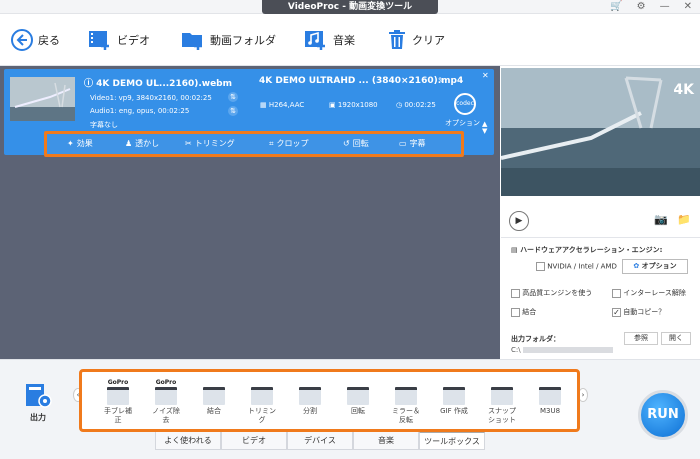 Image resolution: width=700 pixels, height=459 pixels. What do you see at coordinates (663, 415) in the screenshot?
I see `run-button: RUN` at bounding box center [663, 415].